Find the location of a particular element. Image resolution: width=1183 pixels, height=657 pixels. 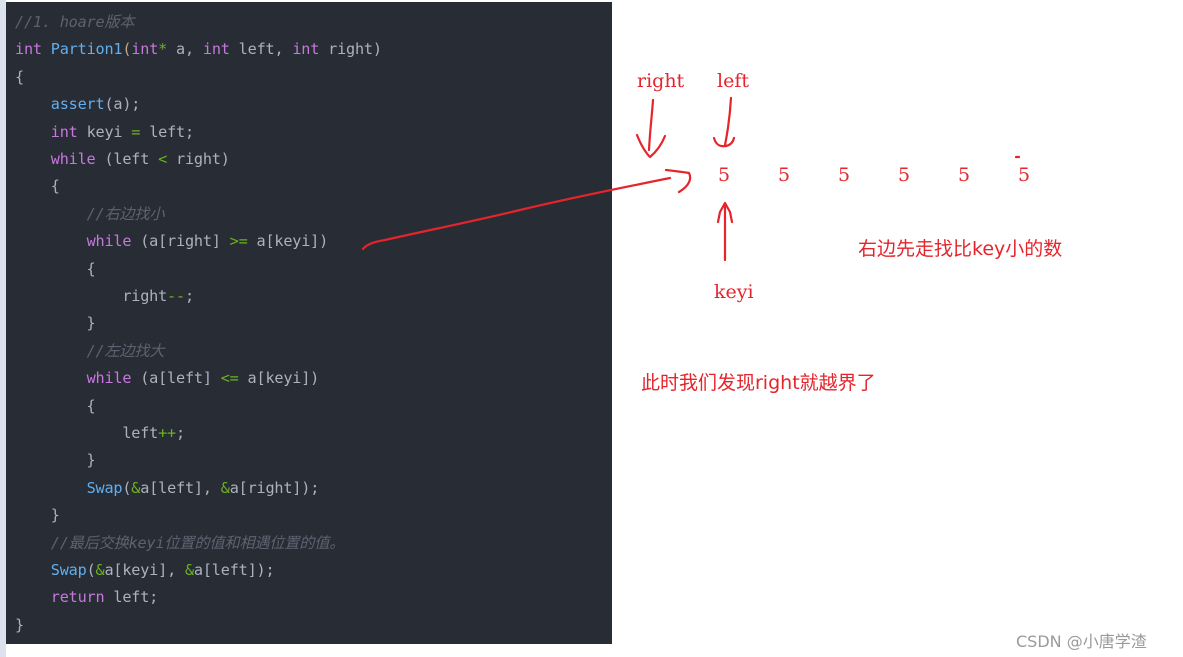

code-token: = is located at coordinates (136, 131).